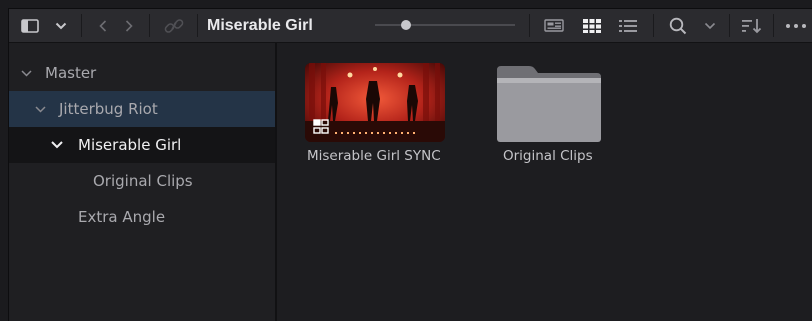  What do you see at coordinates (260, 25) in the screenshot?
I see `bin-title: Miserable Girl` at bounding box center [260, 25].